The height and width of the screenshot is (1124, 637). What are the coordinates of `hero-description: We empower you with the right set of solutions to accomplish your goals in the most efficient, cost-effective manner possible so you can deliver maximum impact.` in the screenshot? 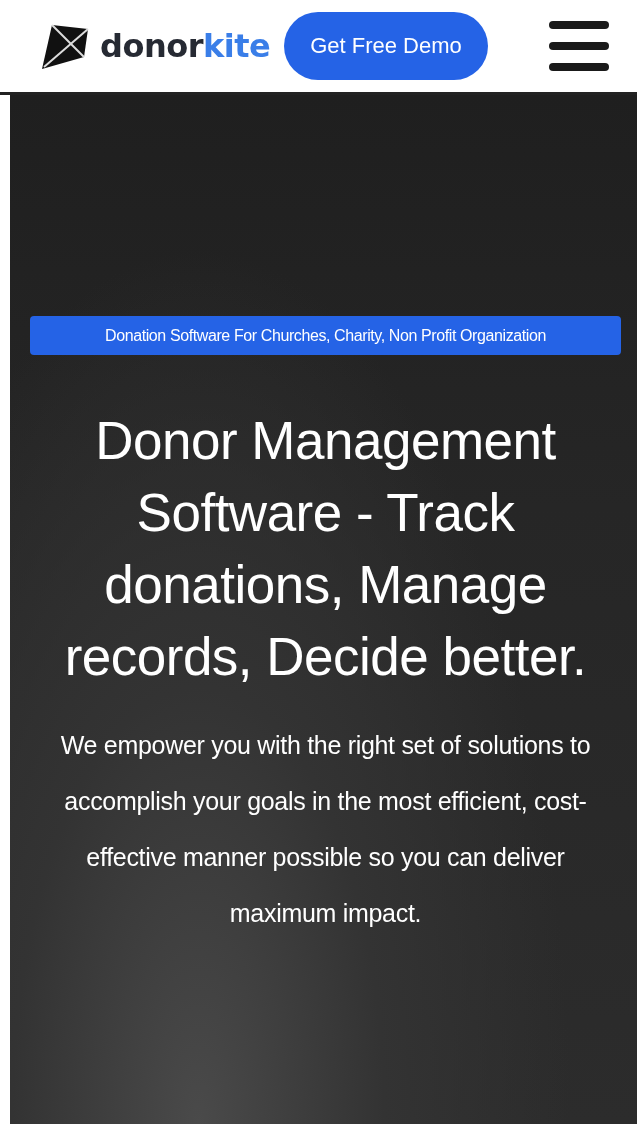 It's located at (325, 829).